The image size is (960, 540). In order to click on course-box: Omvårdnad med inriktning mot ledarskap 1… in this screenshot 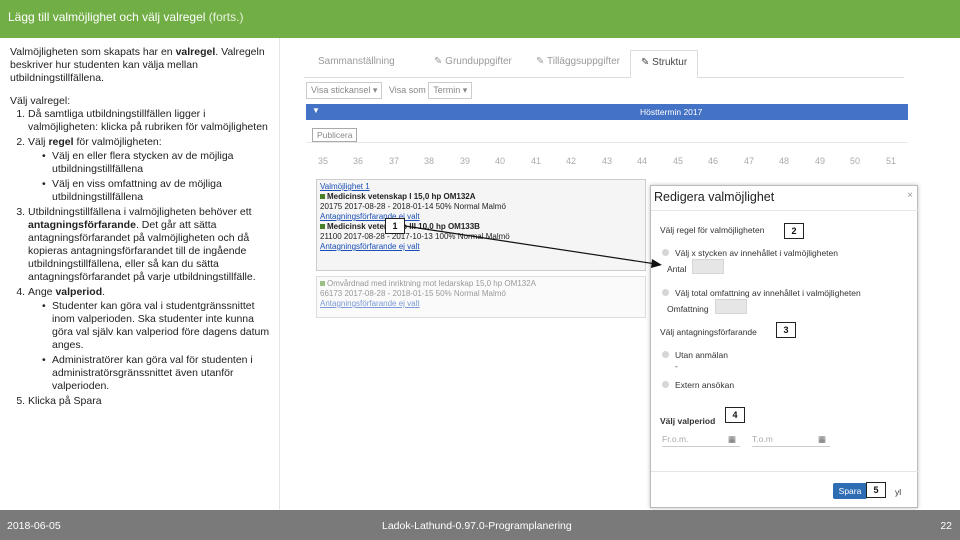, I will do `click(481, 297)`.